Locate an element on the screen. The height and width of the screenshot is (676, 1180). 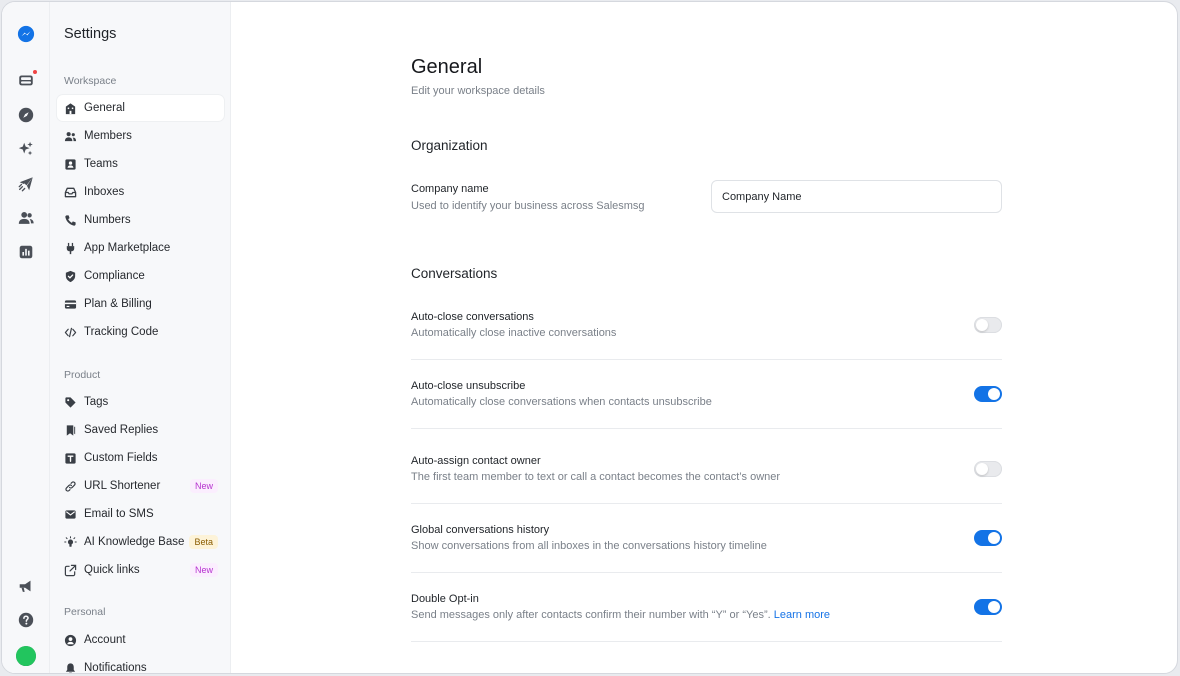
sidebar-item-label: Compliance is located at coordinates (114, 276).